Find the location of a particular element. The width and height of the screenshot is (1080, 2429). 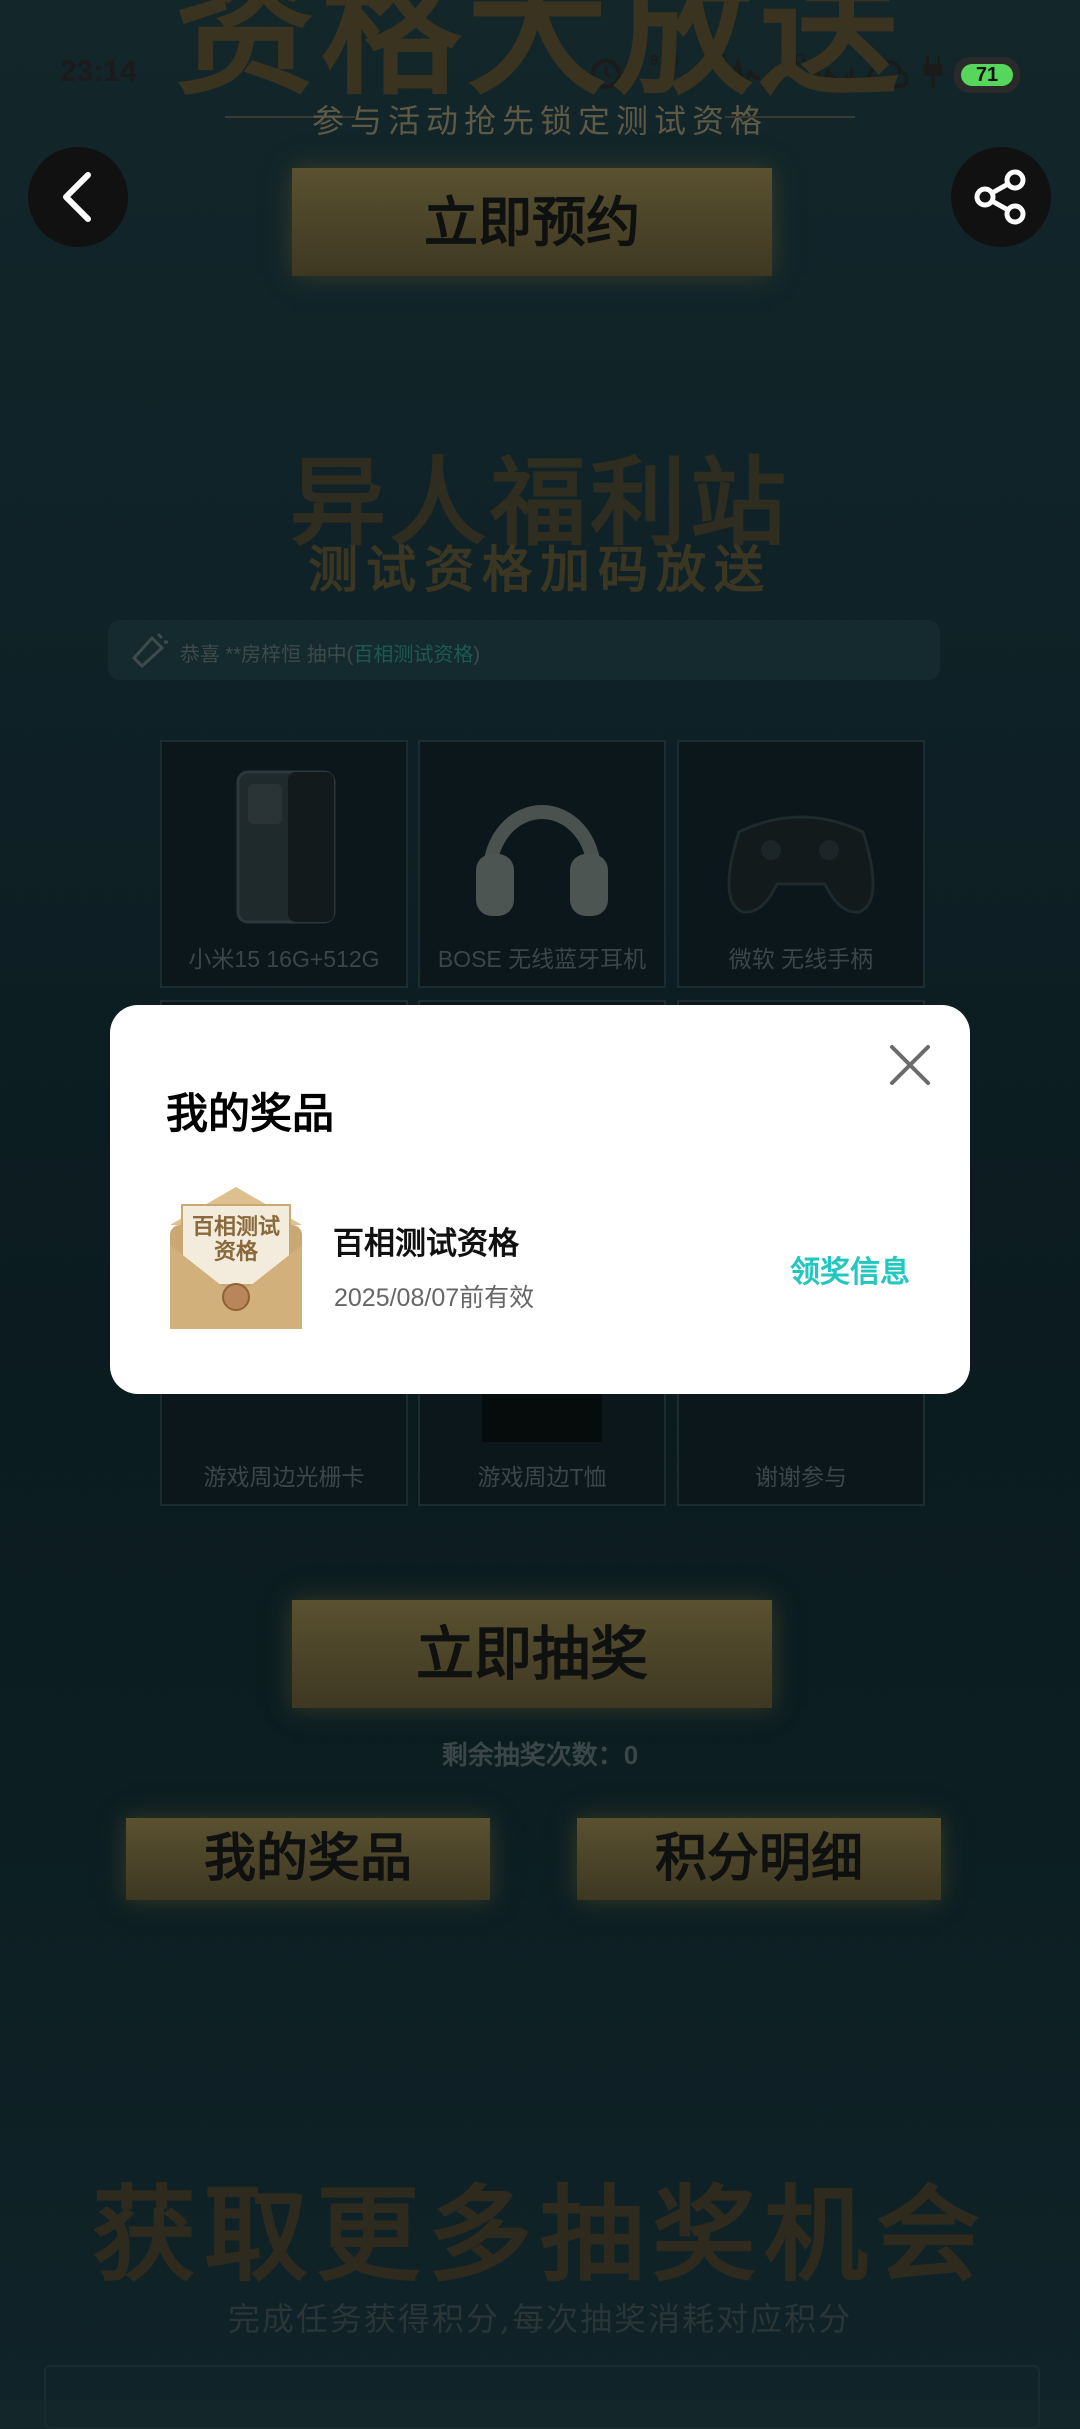

remaining-count: 0 is located at coordinates (631, 1755).